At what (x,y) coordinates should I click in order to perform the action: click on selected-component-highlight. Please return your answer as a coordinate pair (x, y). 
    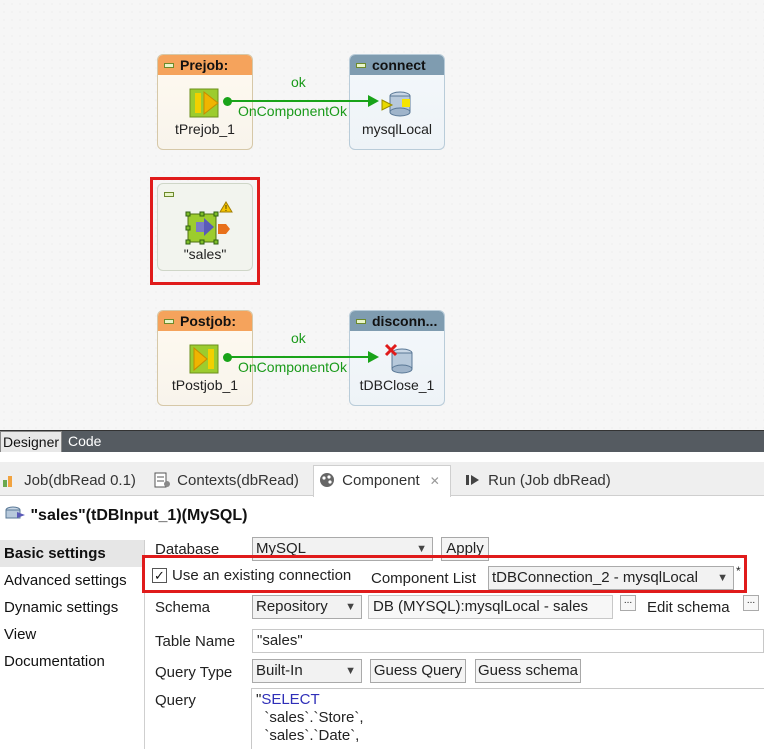
    Looking at the image, I should click on (205, 231).